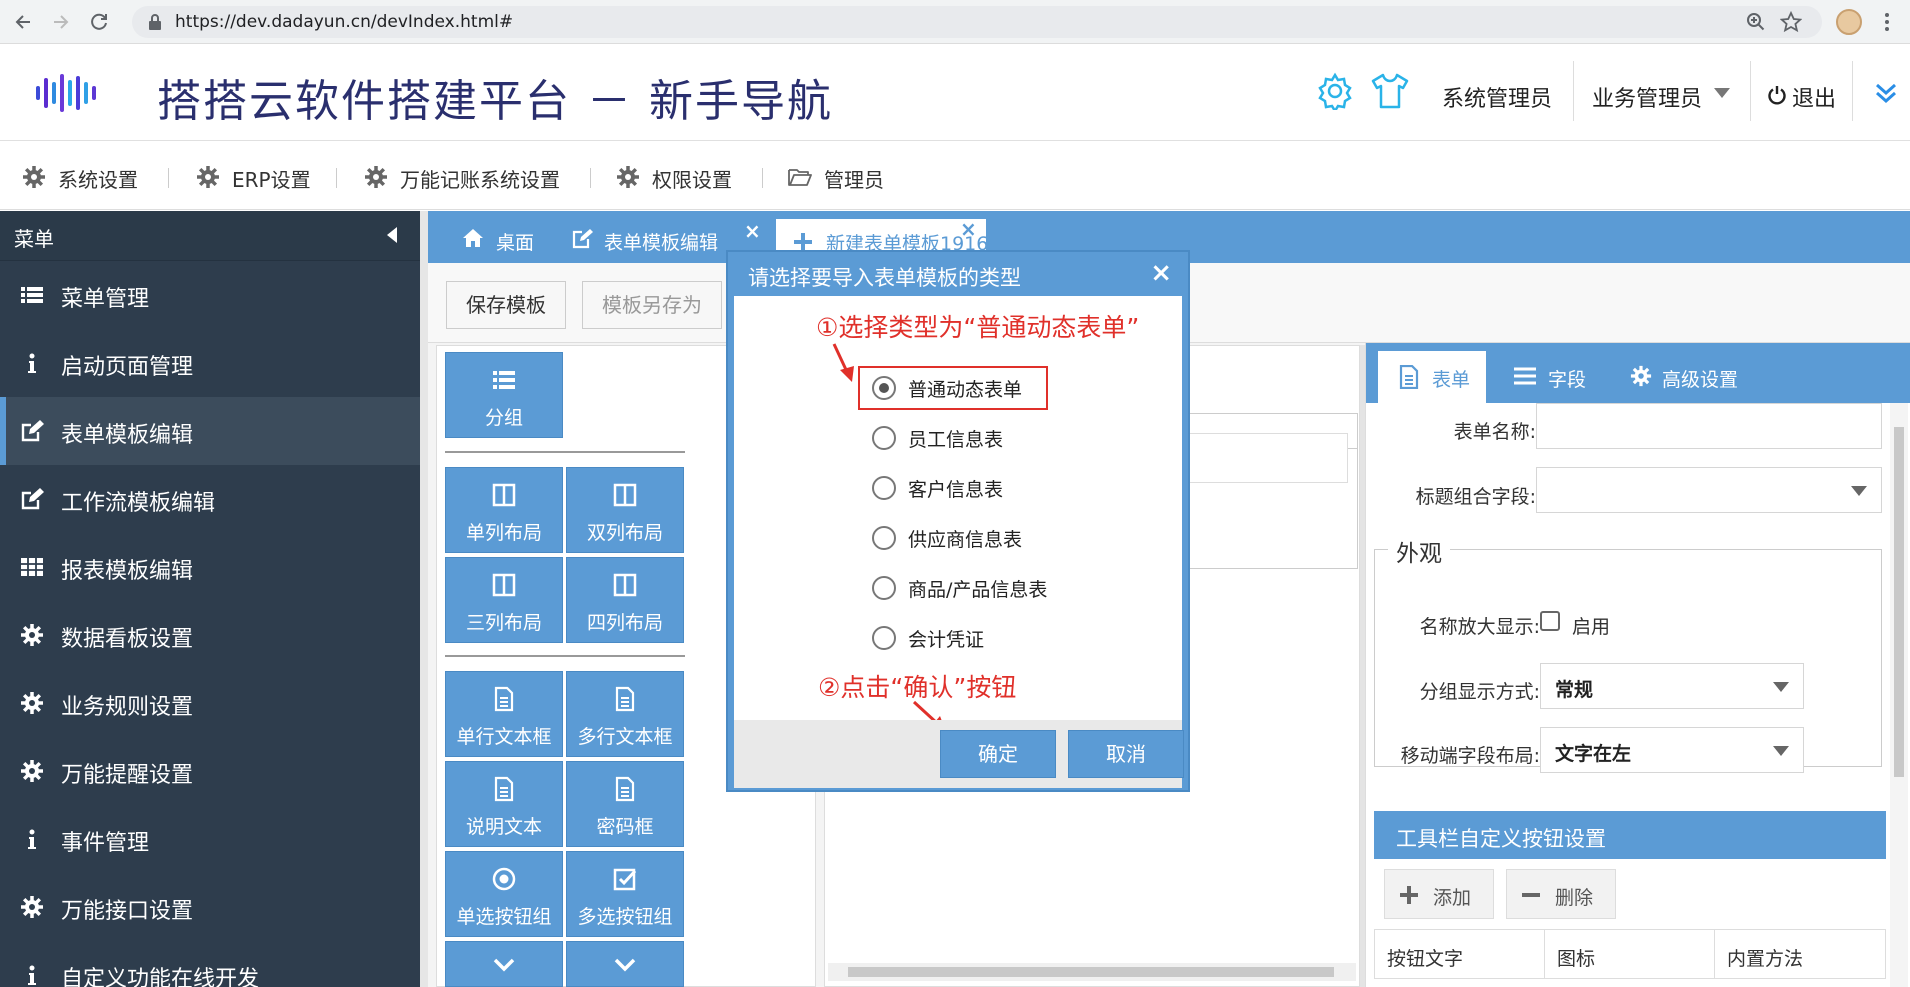  What do you see at coordinates (652, 305) in the screenshot?
I see `save-as-button: 模板另存为` at bounding box center [652, 305].